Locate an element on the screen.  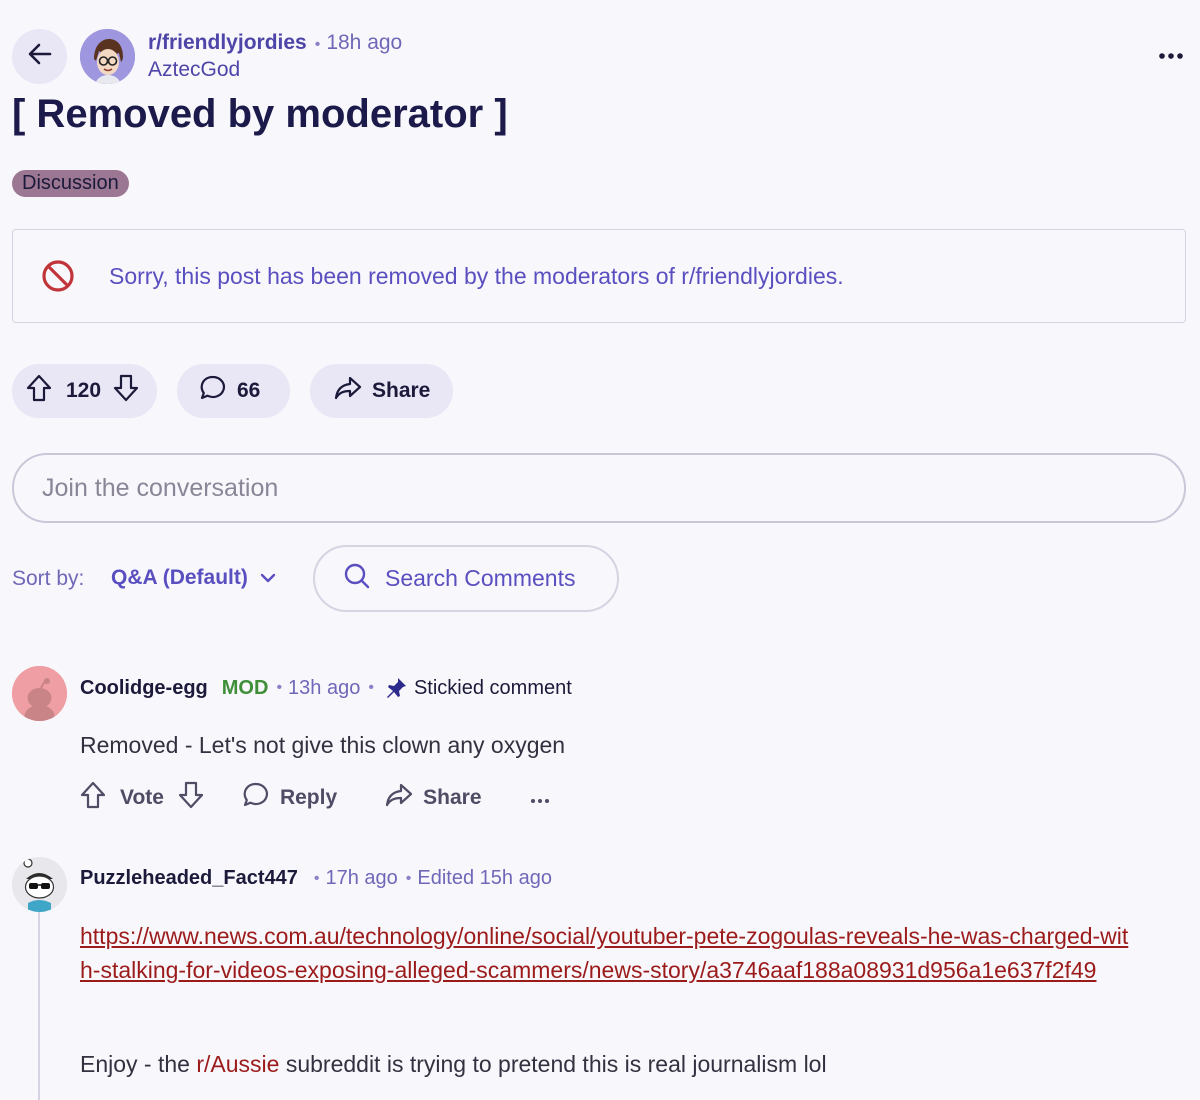
search-comments-button: Search Comments is located at coordinates (466, 578).